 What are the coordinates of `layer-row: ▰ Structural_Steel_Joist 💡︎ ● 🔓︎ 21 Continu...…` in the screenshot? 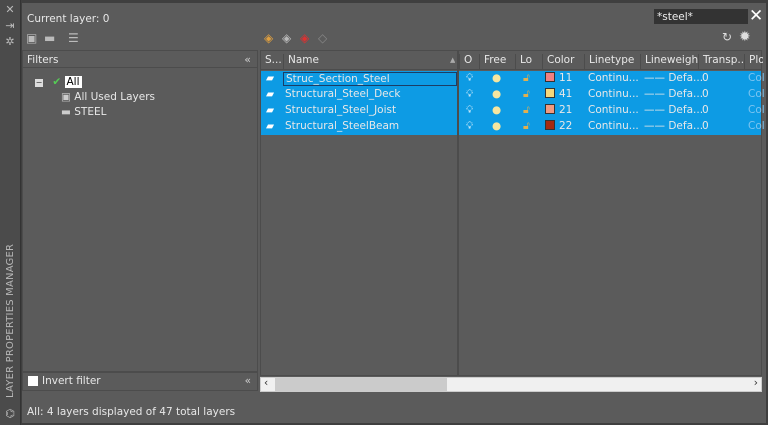 It's located at (513, 111).